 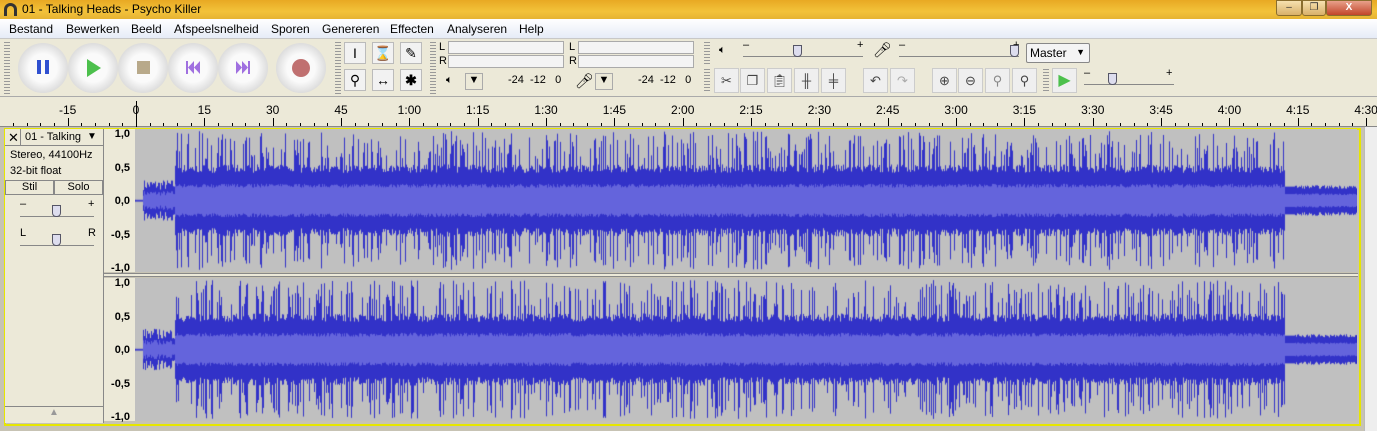 What do you see at coordinates (944, 80) in the screenshot?
I see `zoom-in-button: ⊕` at bounding box center [944, 80].